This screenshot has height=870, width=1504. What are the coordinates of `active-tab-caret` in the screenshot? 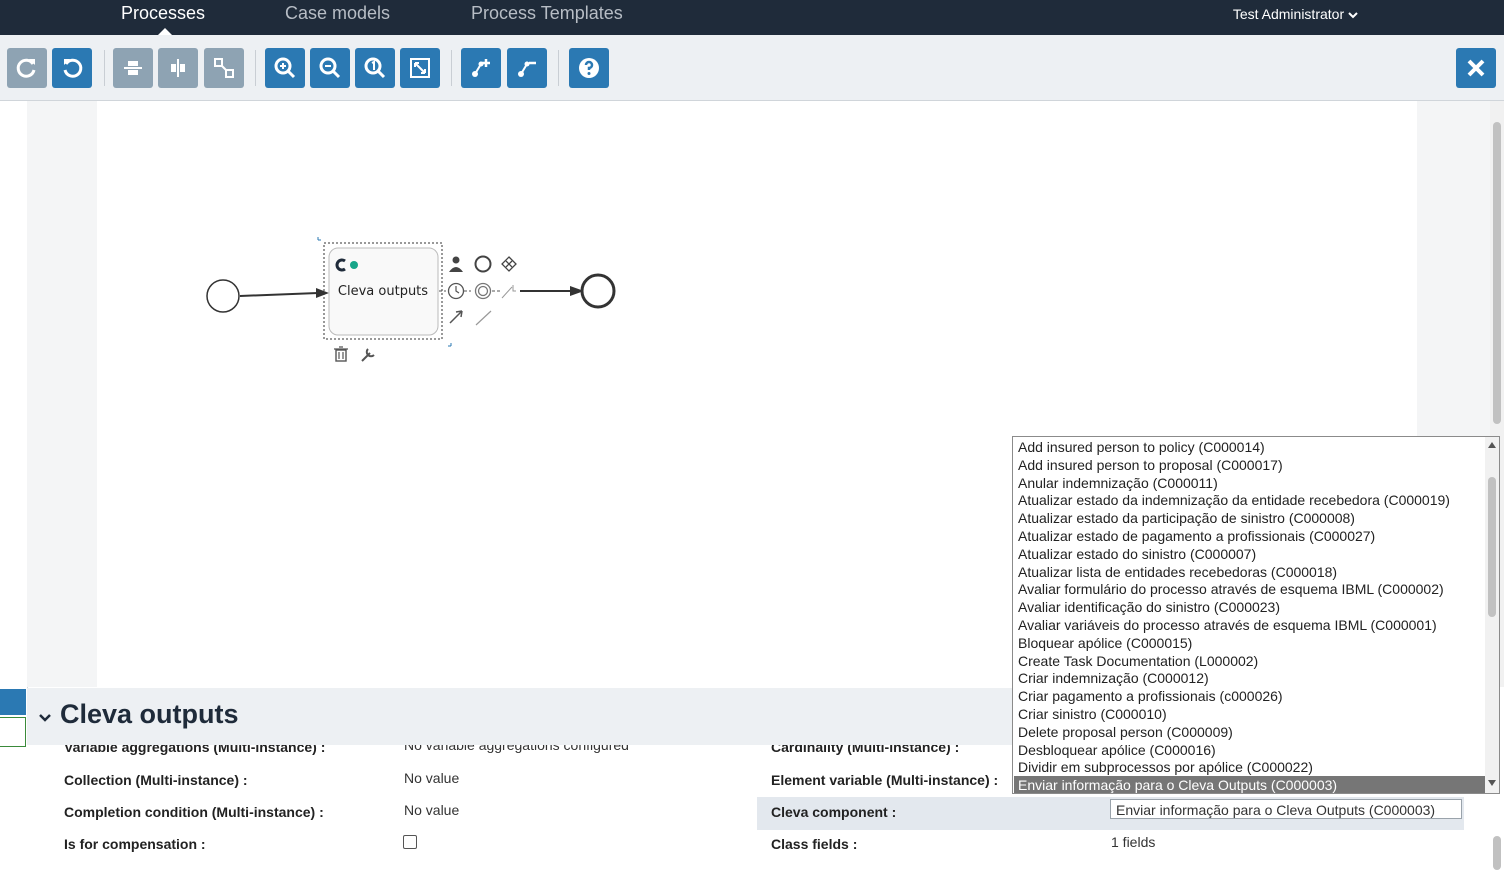 It's located at (165, 31).